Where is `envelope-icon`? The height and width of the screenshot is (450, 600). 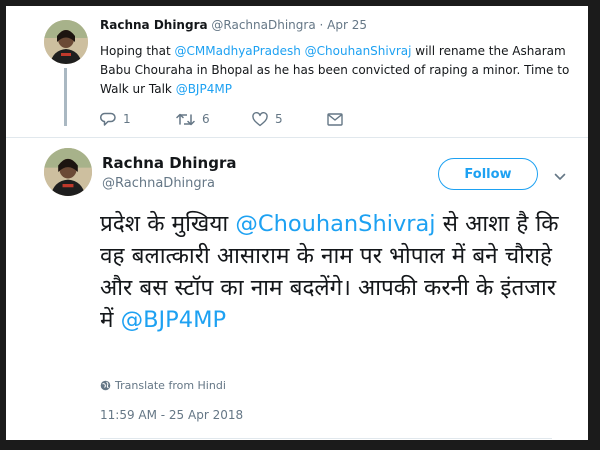
envelope-icon is located at coordinates (335, 119).